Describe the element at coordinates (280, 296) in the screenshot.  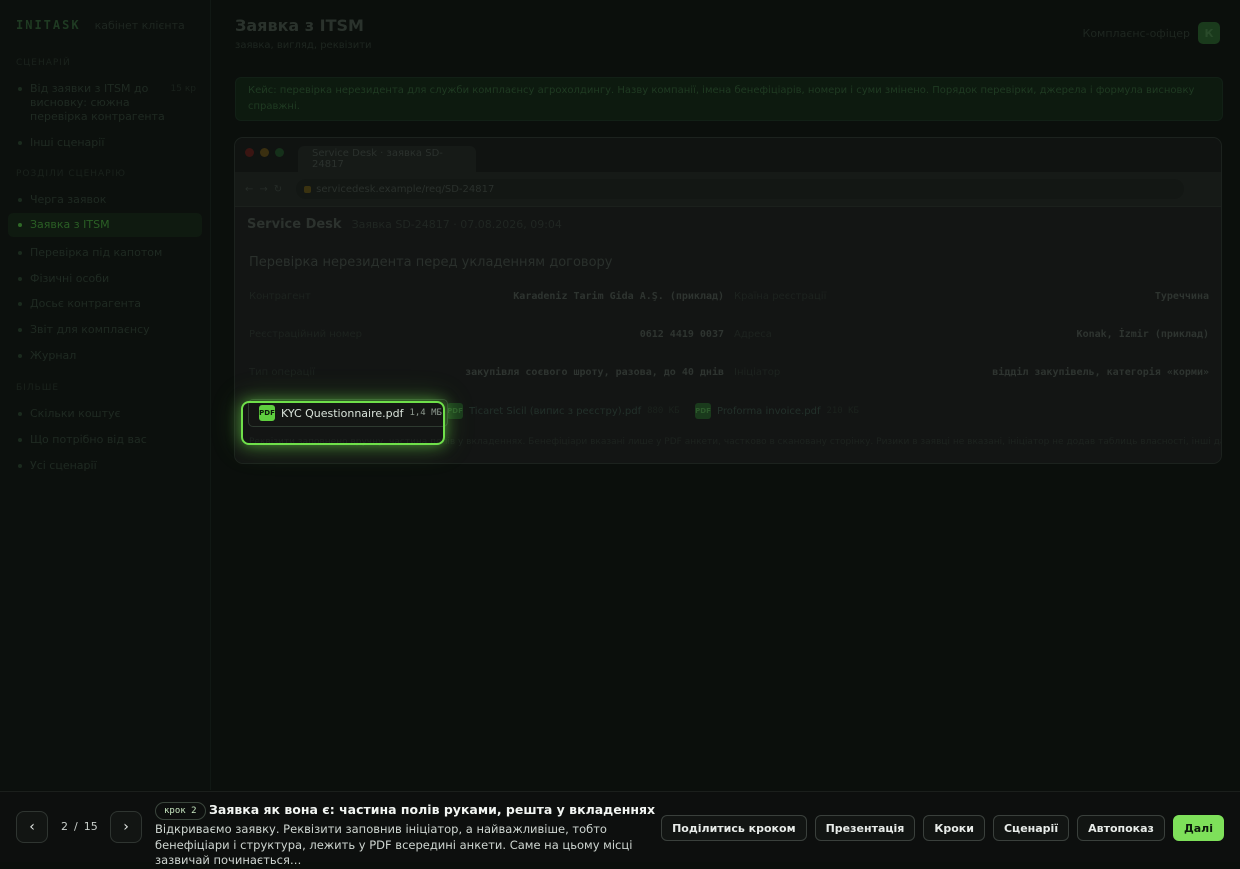
I see `field-label: Контрагент` at that location.